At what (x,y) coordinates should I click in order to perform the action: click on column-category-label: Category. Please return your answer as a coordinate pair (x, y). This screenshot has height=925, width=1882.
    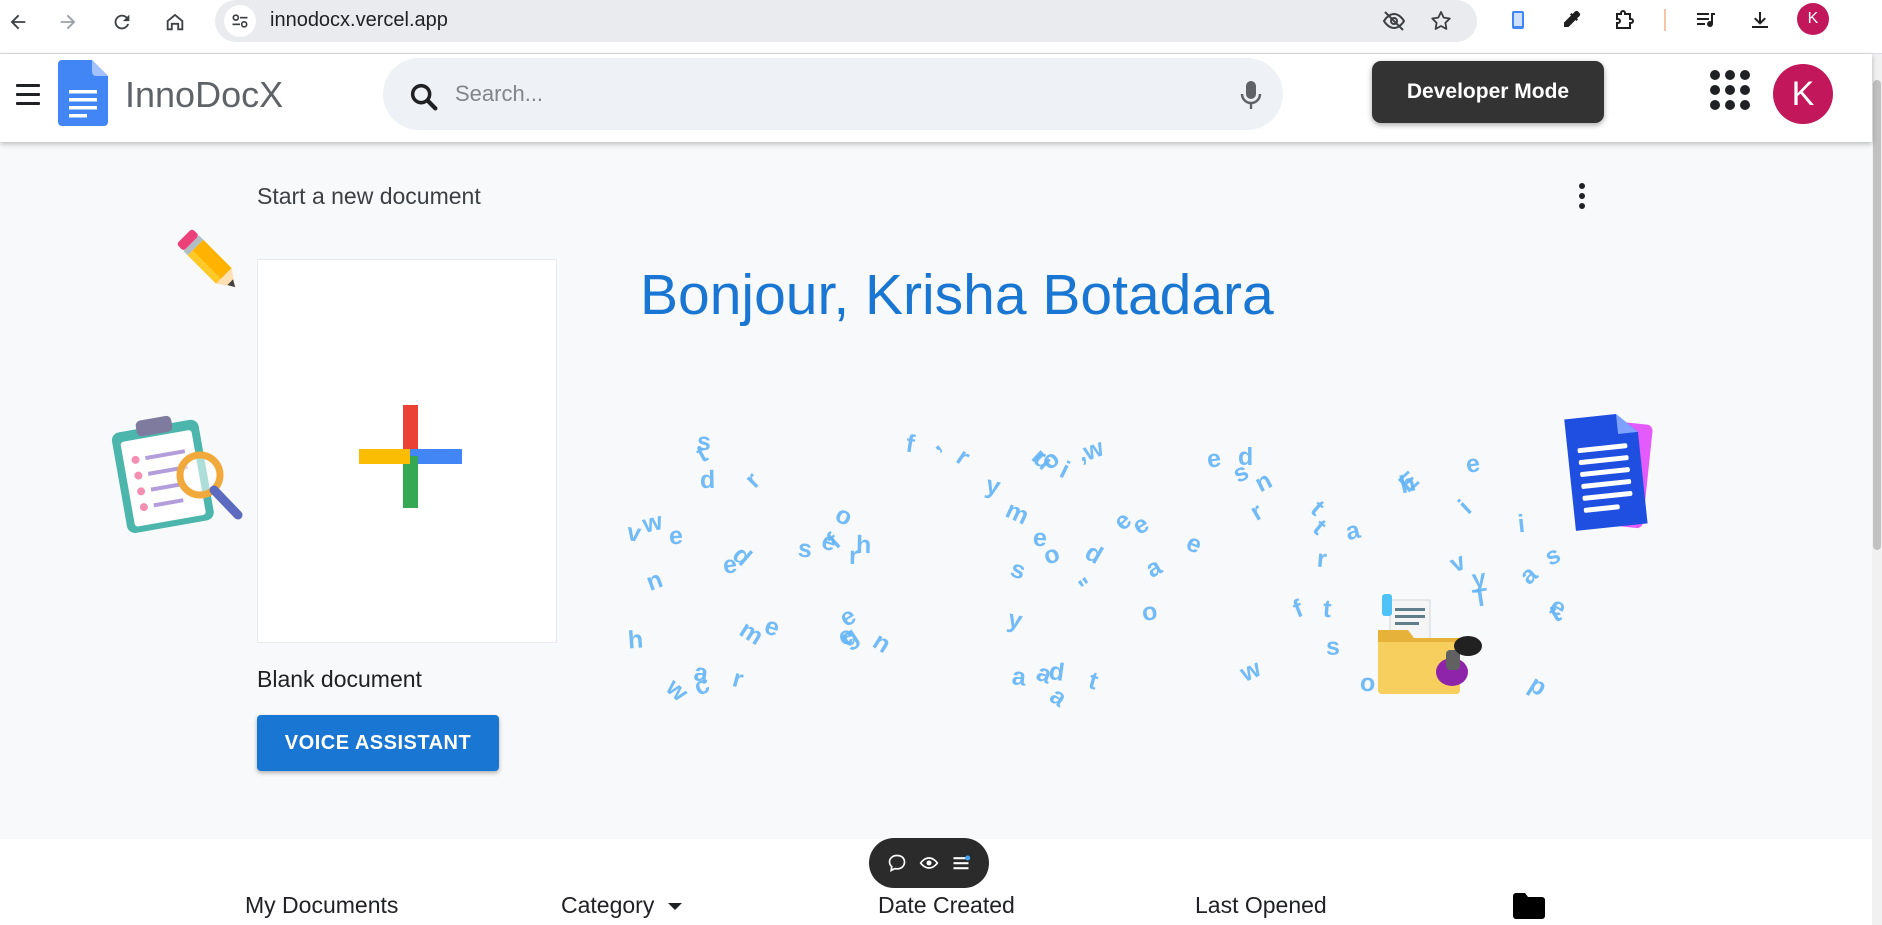
    Looking at the image, I should click on (608, 905).